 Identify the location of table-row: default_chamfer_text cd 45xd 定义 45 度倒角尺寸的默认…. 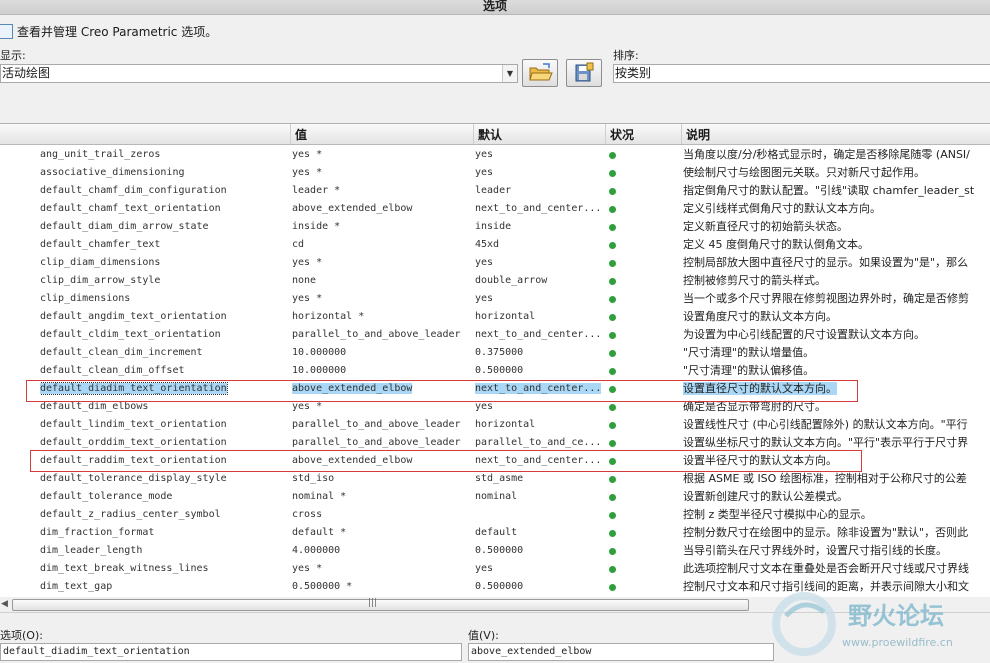
(495, 245).